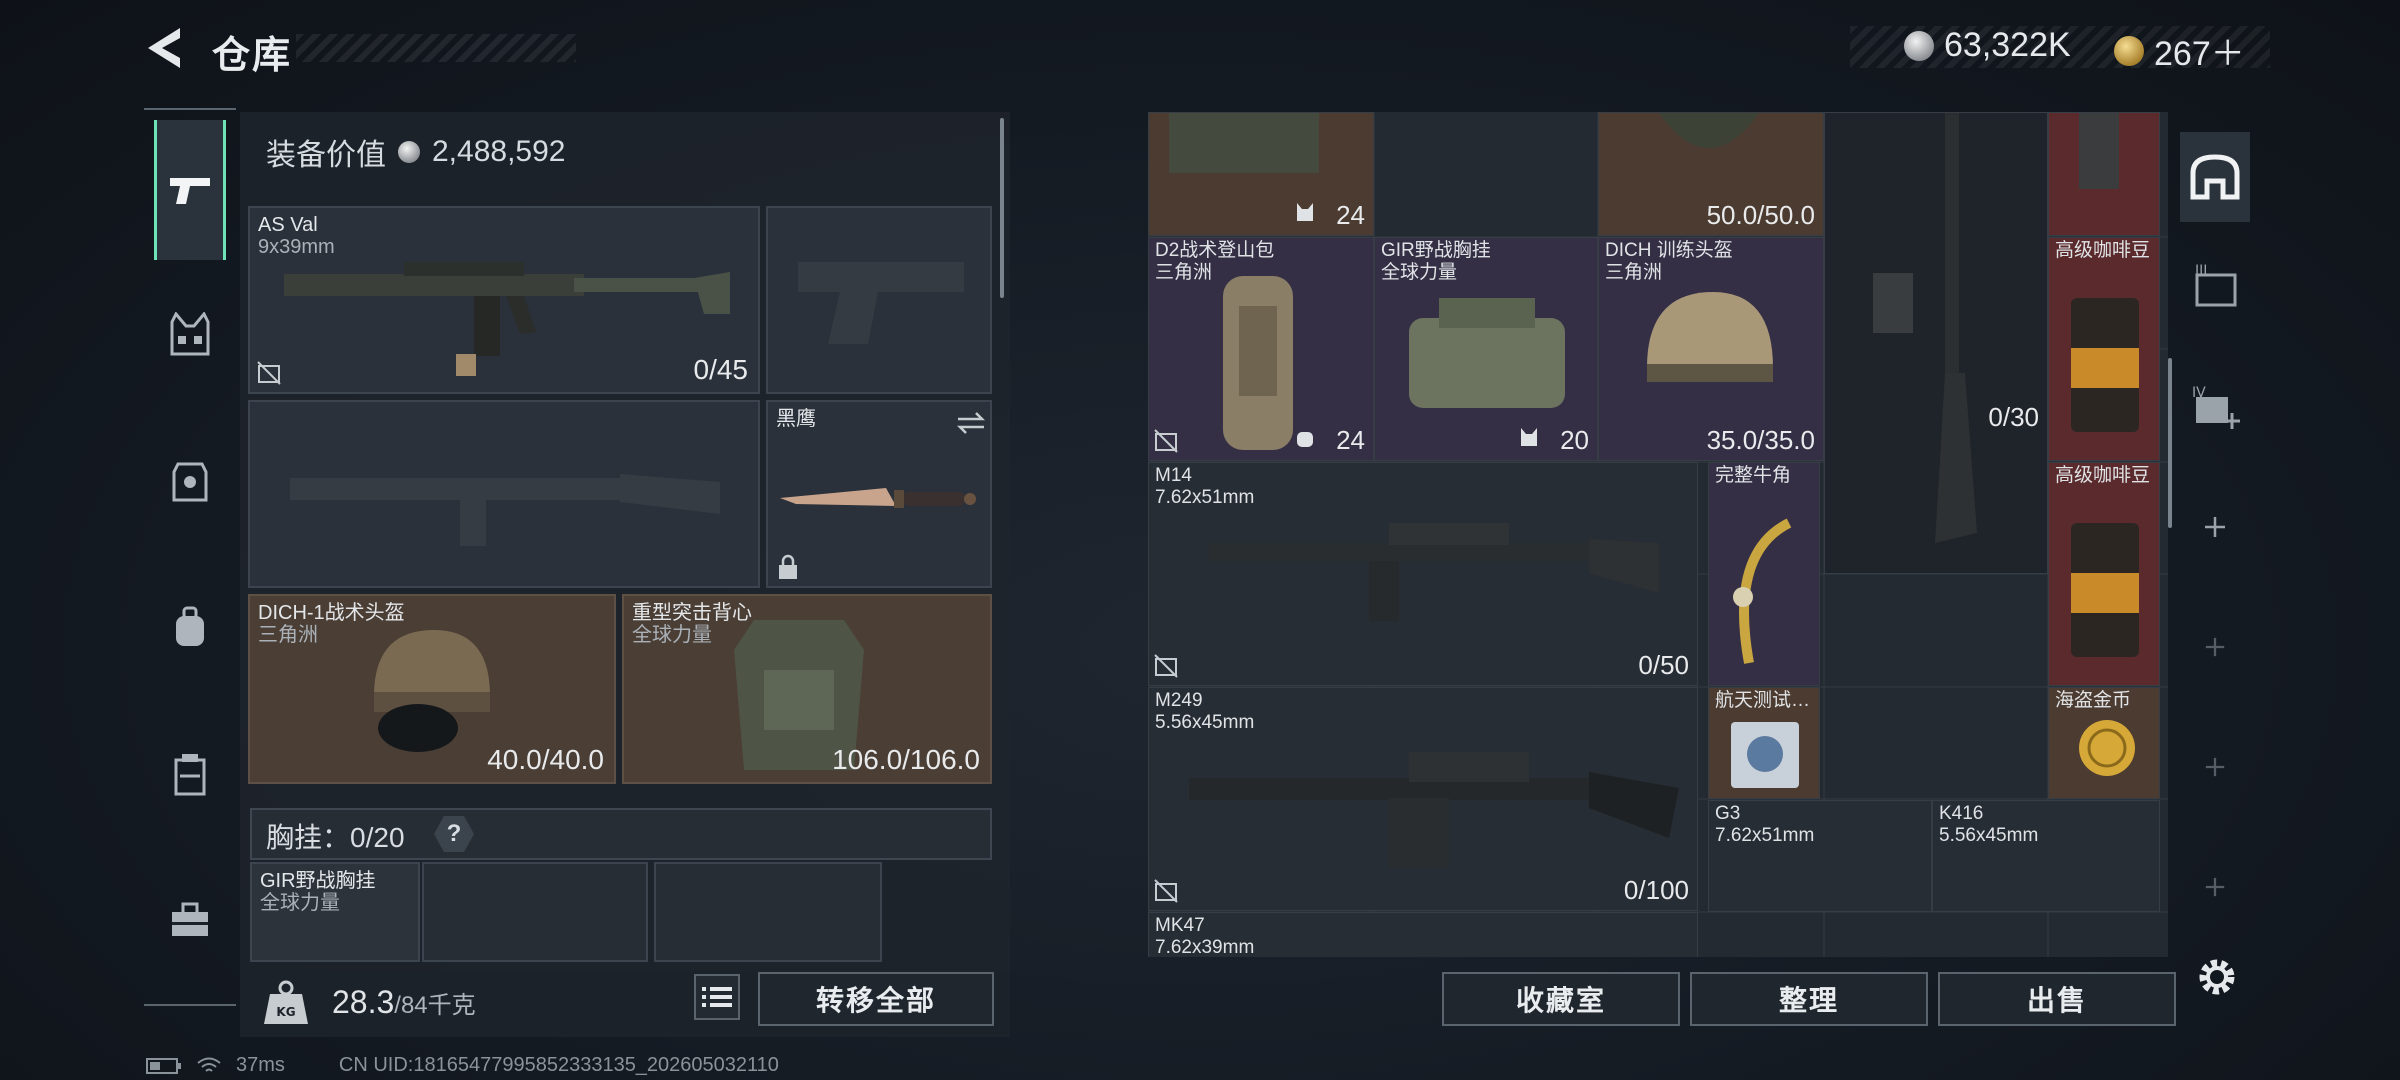  I want to click on settings-button, so click(2217, 977).